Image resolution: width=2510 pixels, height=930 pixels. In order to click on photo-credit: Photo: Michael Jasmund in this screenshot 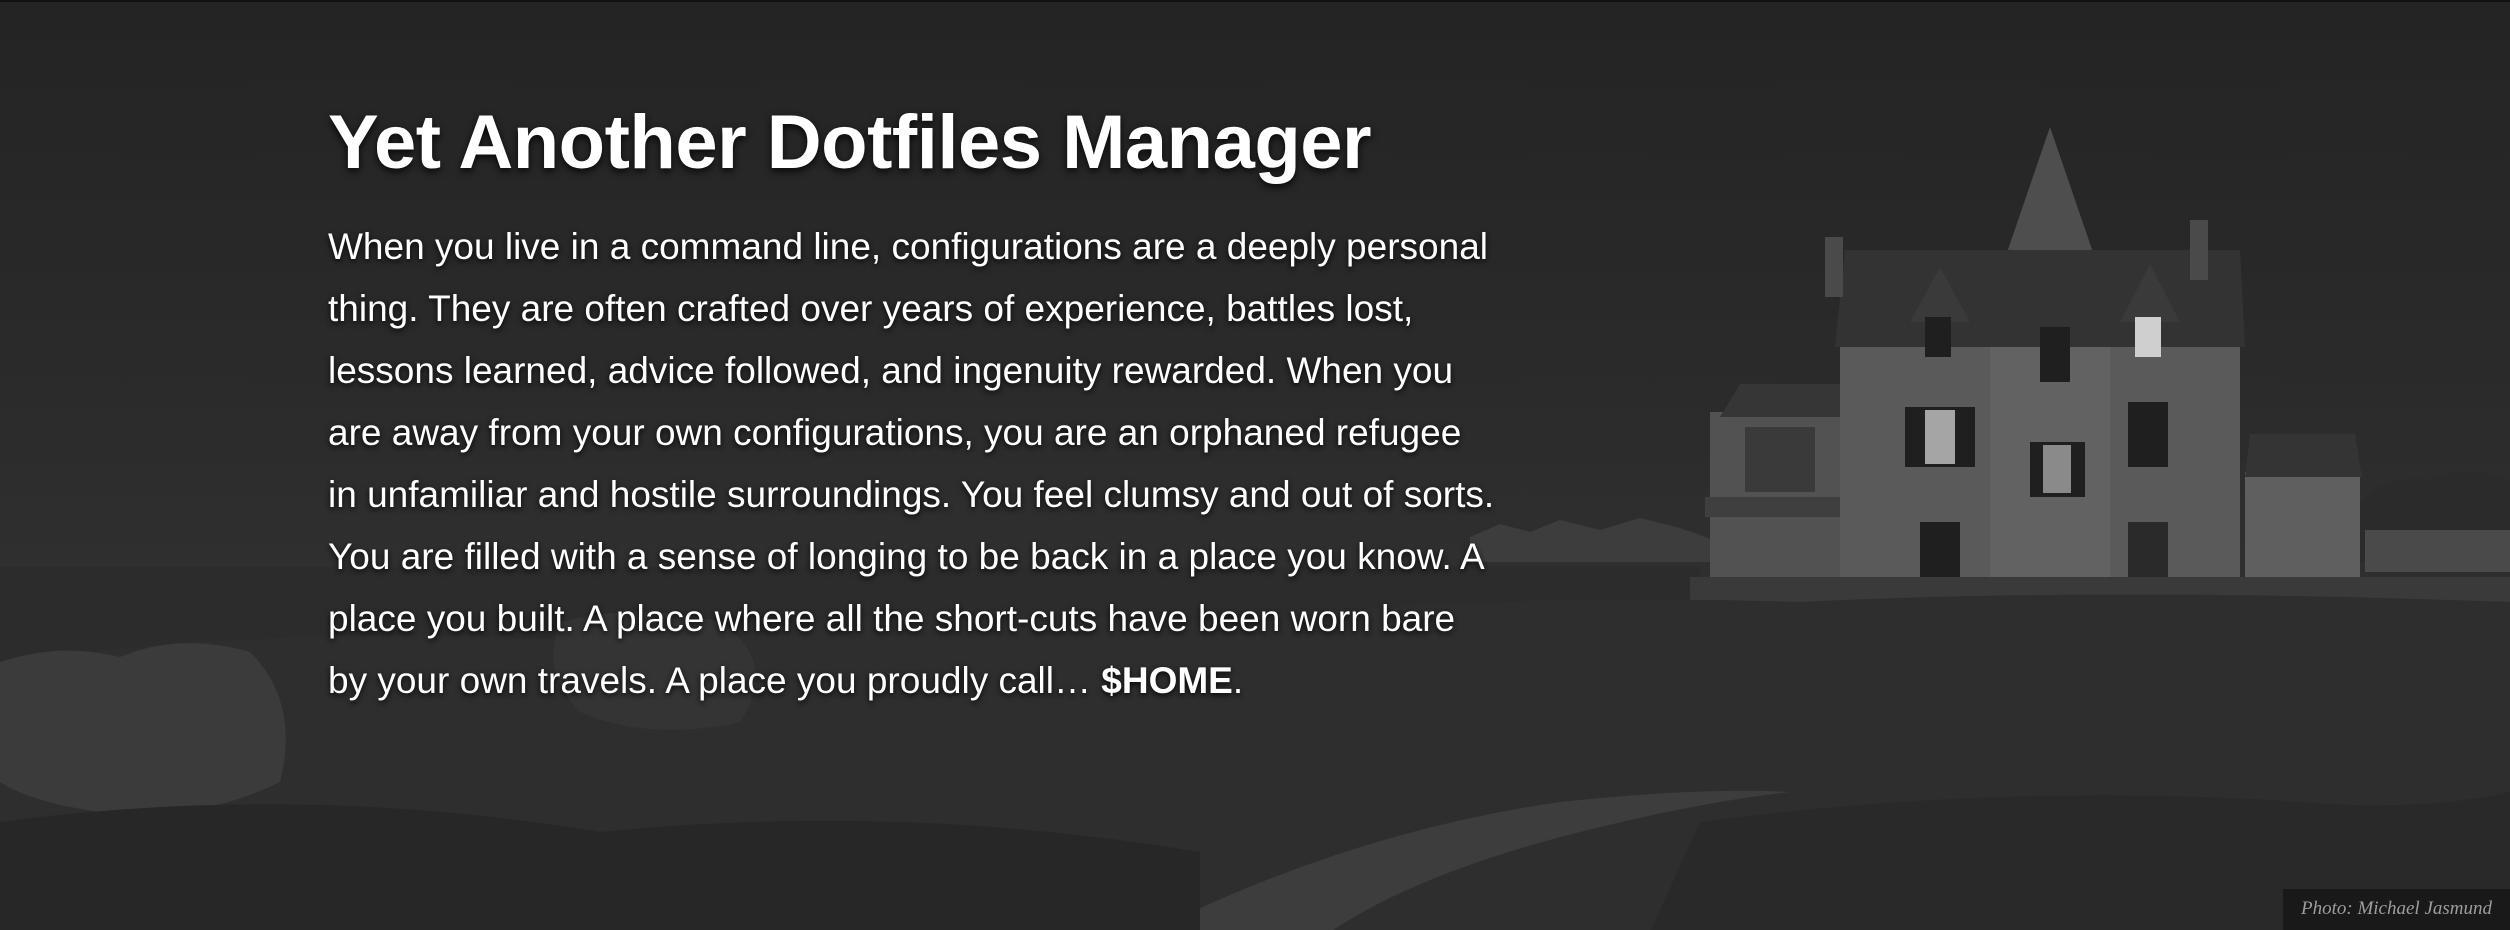, I will do `click(2396, 909)`.